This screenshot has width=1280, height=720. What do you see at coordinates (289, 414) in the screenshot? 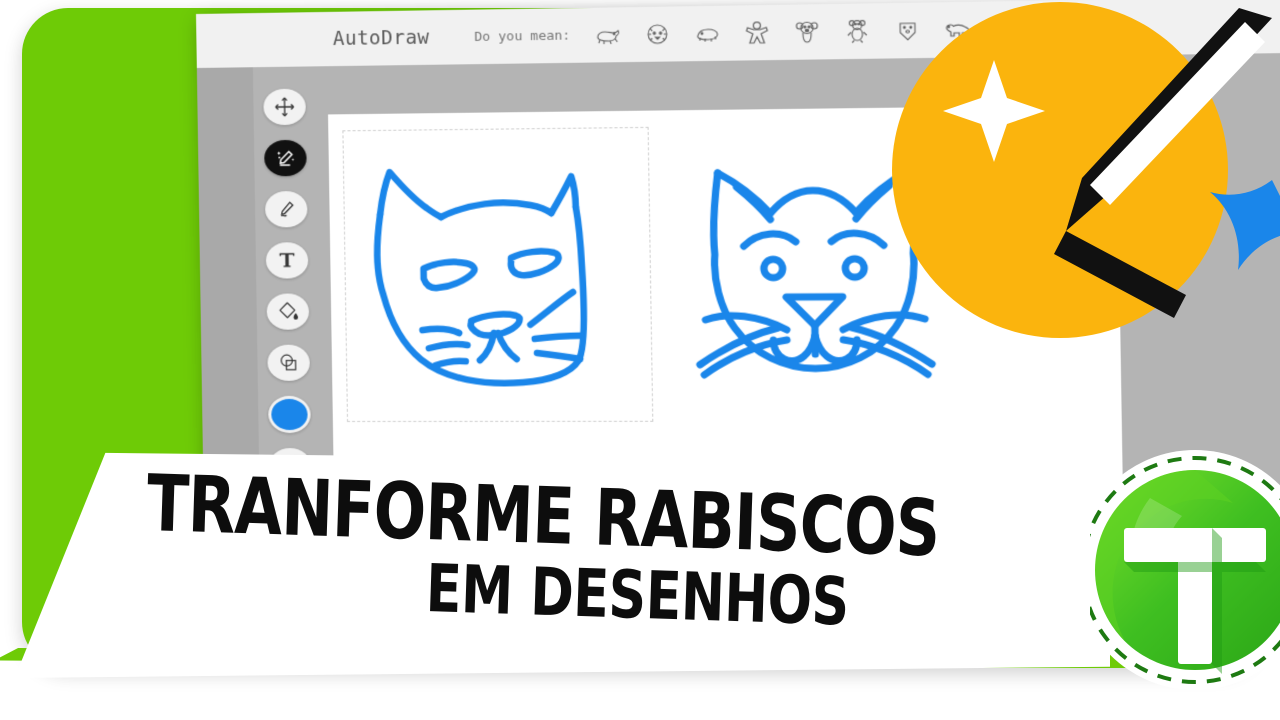
I see `tool-color-swatch` at bounding box center [289, 414].